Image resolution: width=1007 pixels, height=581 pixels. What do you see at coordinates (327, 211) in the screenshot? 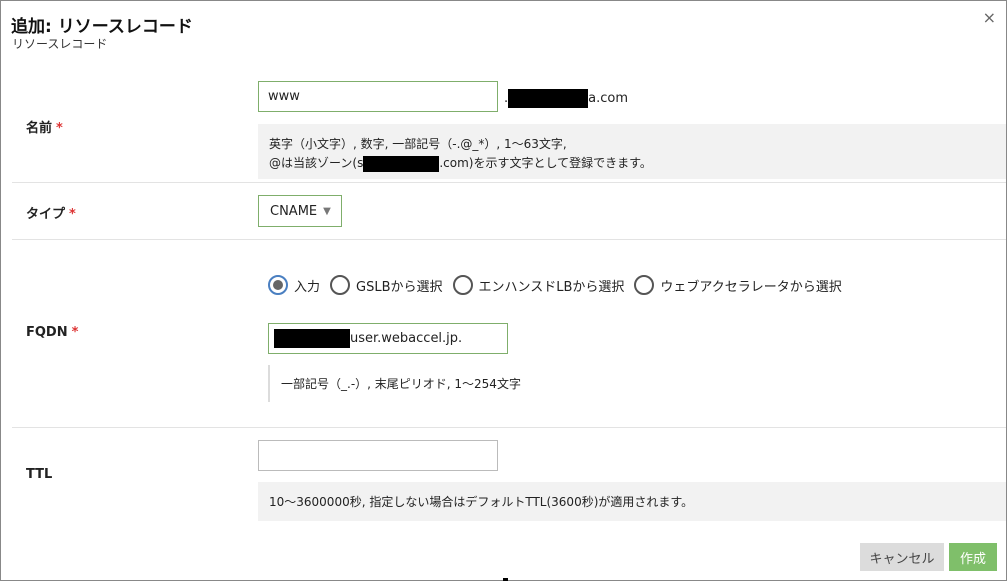
I see `caret-down-icon: ▼` at bounding box center [327, 211].